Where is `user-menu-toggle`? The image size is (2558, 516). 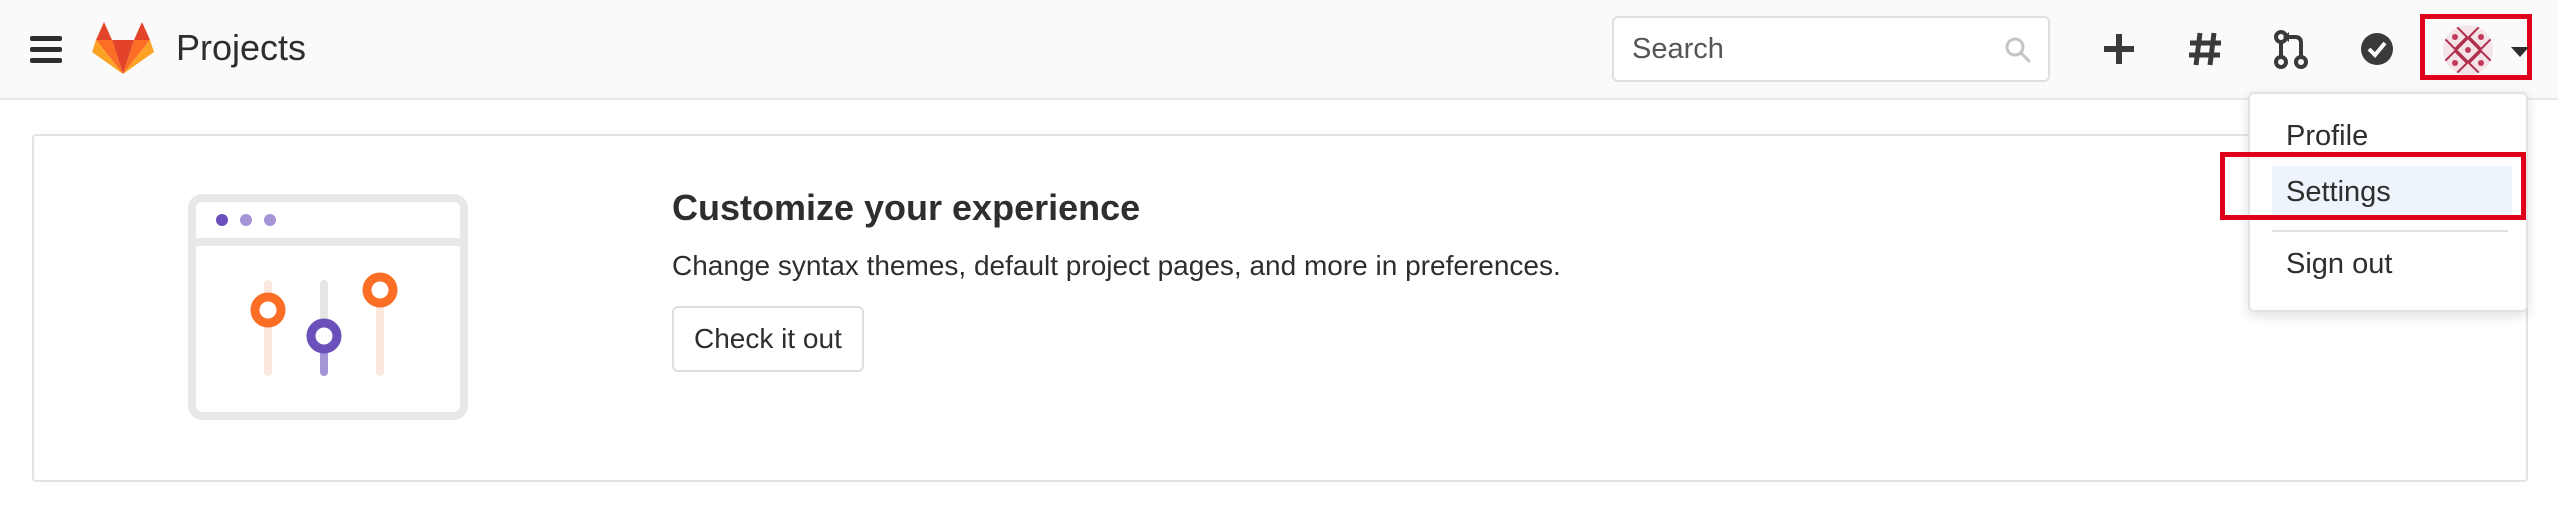 user-menu-toggle is located at coordinates (2476, 47).